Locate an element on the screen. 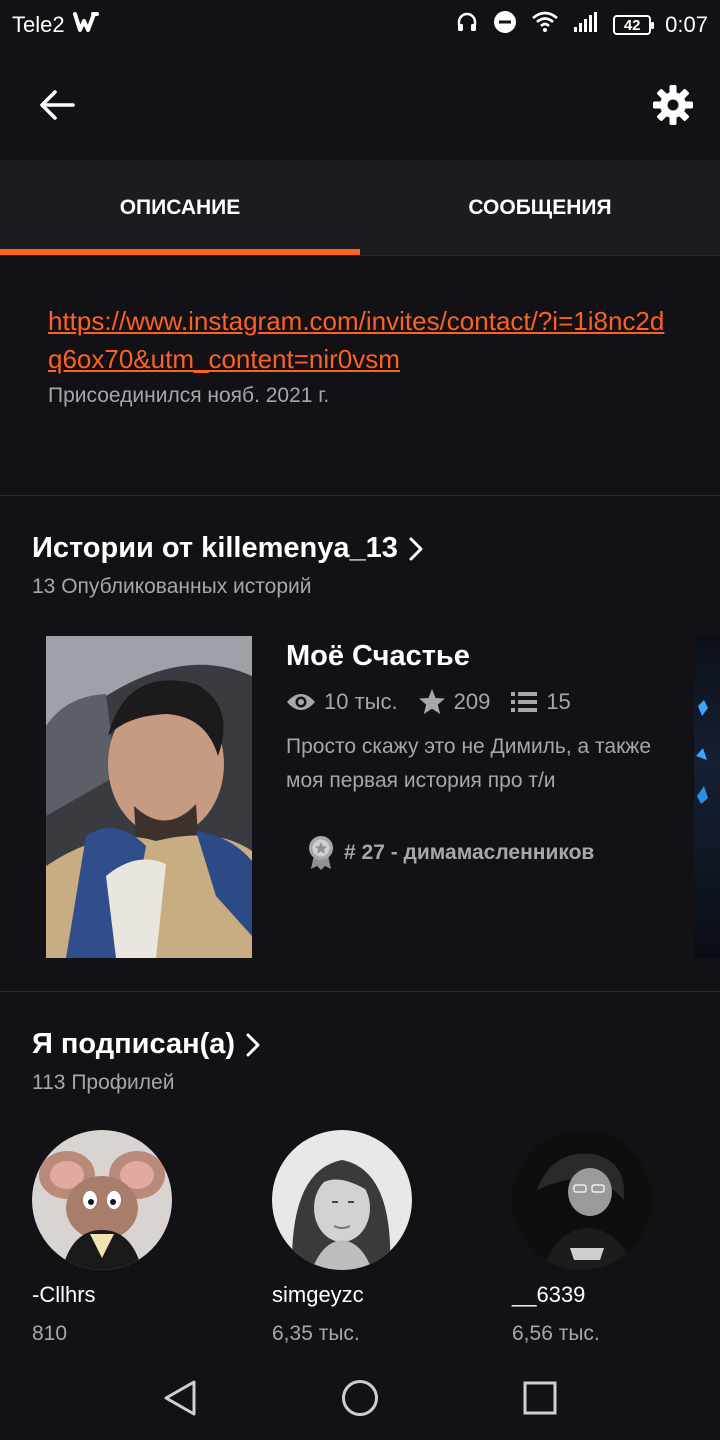 Image resolution: width=720 pixels, height=1440 pixels. back-button is located at coordinates (57, 105).